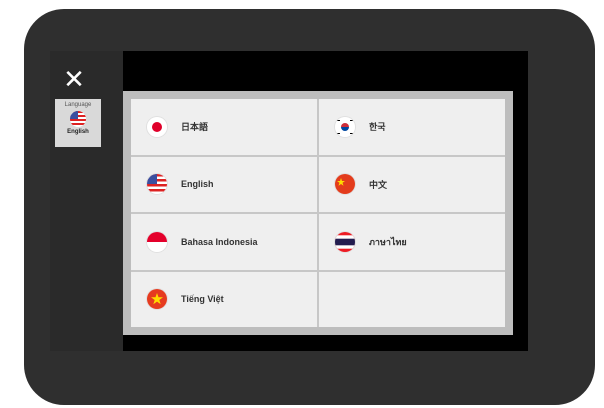 The width and height of the screenshot is (604, 408). I want to click on vietnam-flag-icon, so click(157, 299).